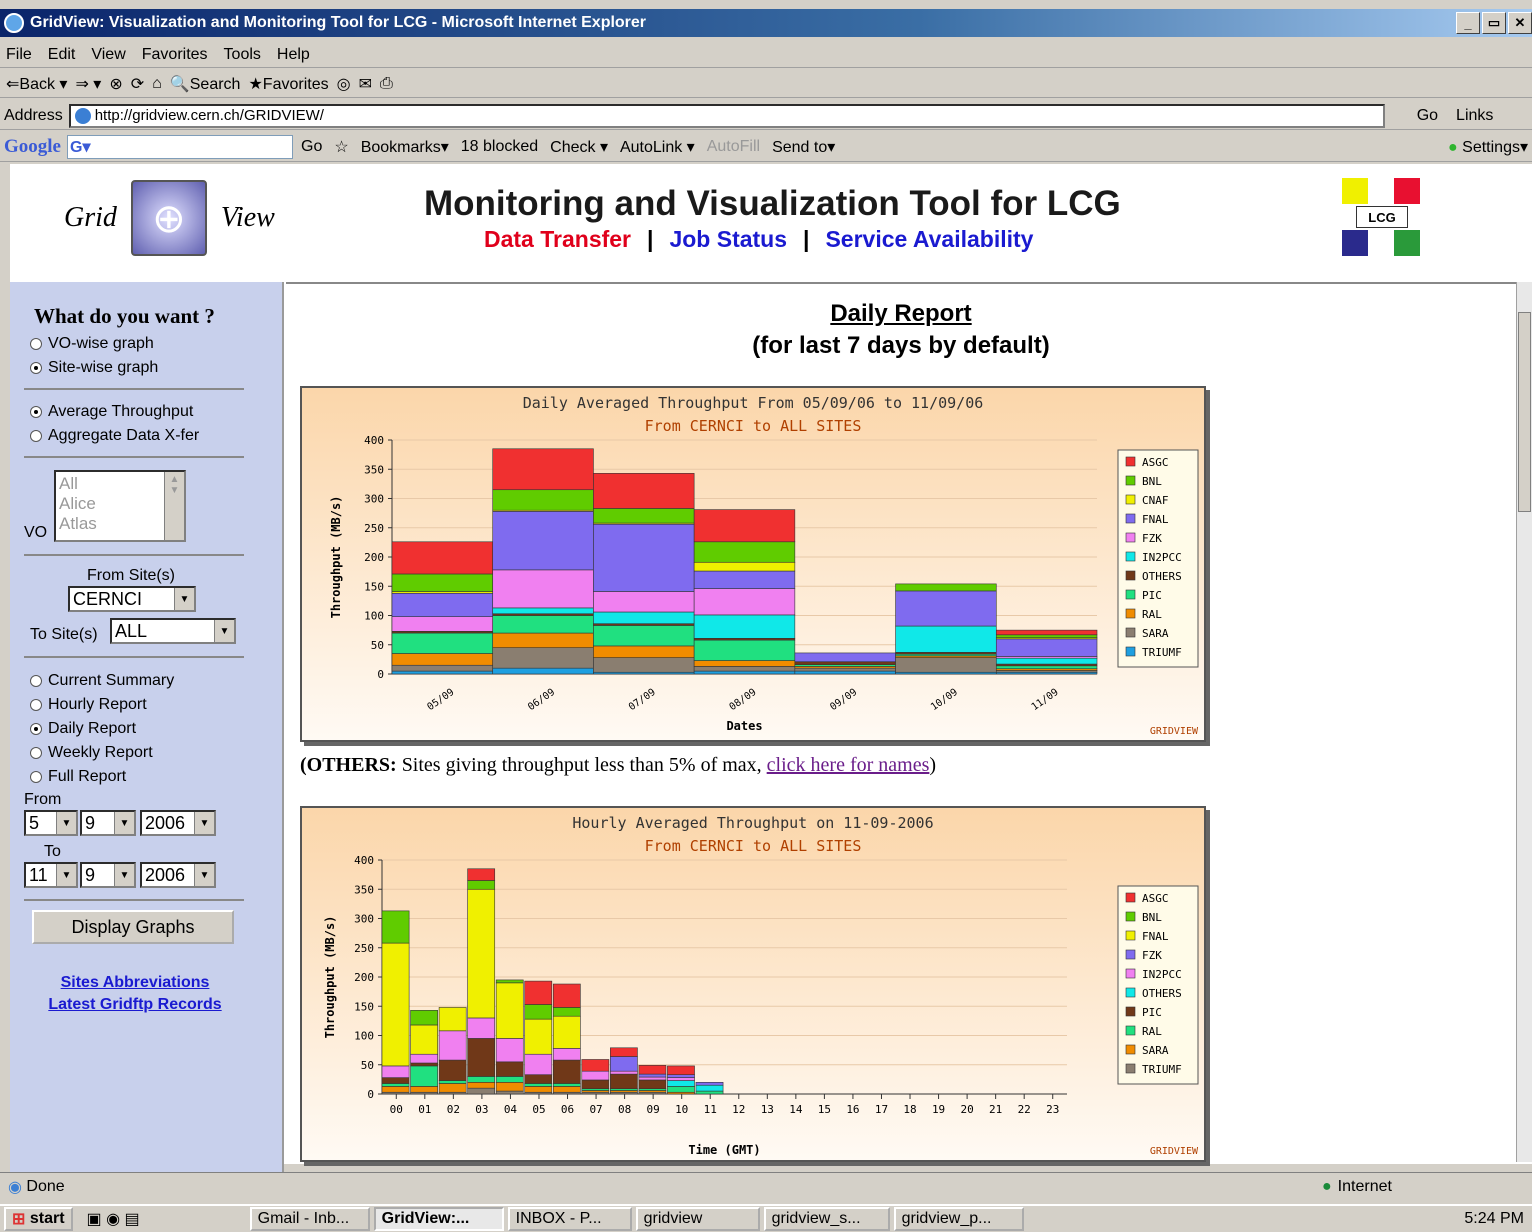 This screenshot has width=1532, height=1232. I want to click on settings-button: ● Settings▾, so click(1488, 147).